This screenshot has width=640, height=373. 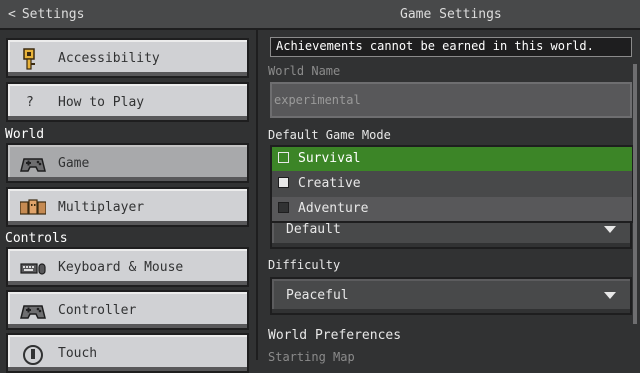 I want to click on difficulty-dropdown: Peaceful, so click(x=451, y=296).